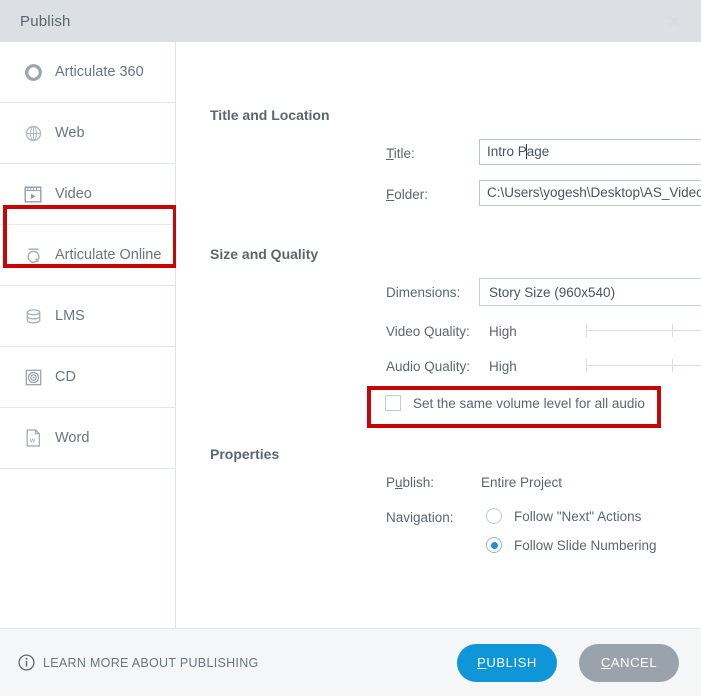 The height and width of the screenshot is (696, 701). Describe the element at coordinates (511, 662) in the screenshot. I see `publish-button-label: UBLISH` at that location.